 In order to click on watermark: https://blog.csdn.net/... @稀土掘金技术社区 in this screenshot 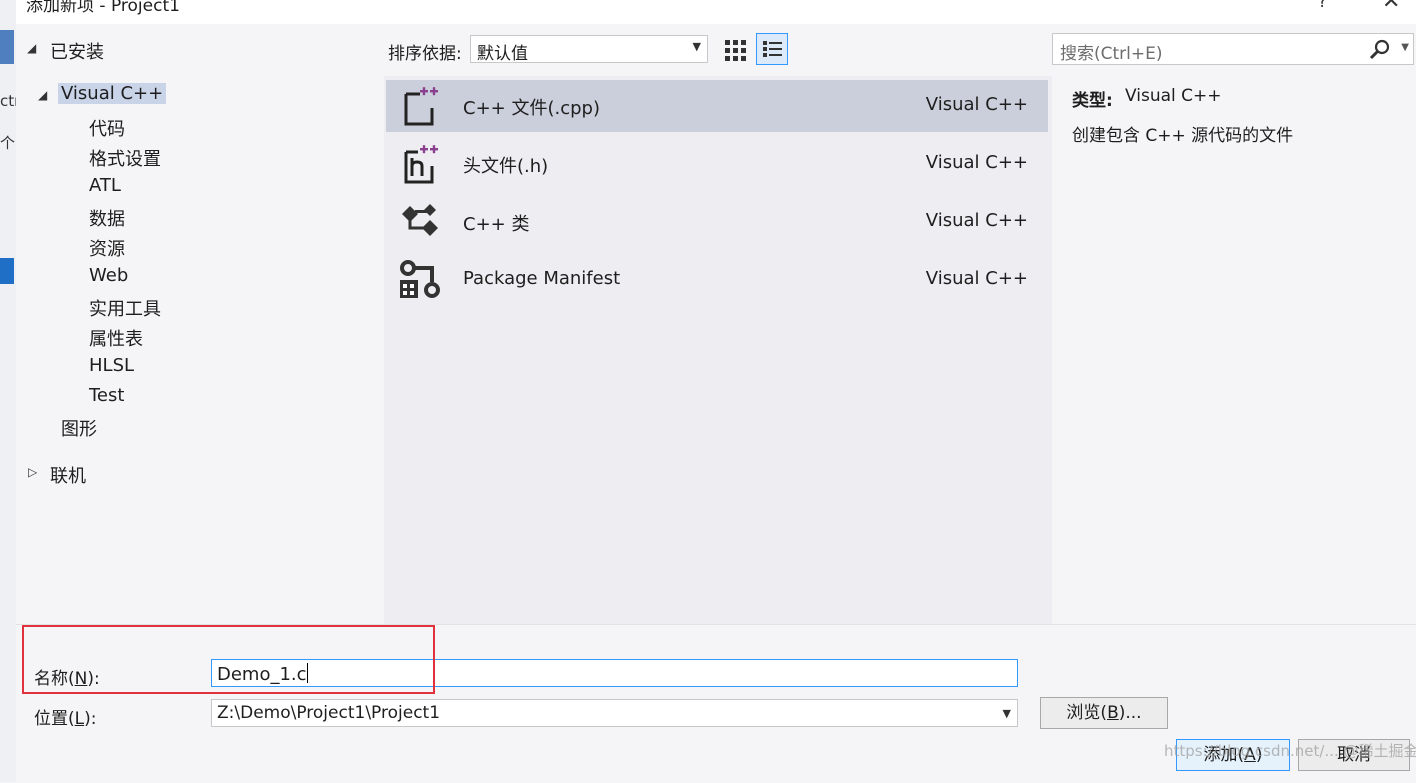, I will do `click(1290, 751)`.